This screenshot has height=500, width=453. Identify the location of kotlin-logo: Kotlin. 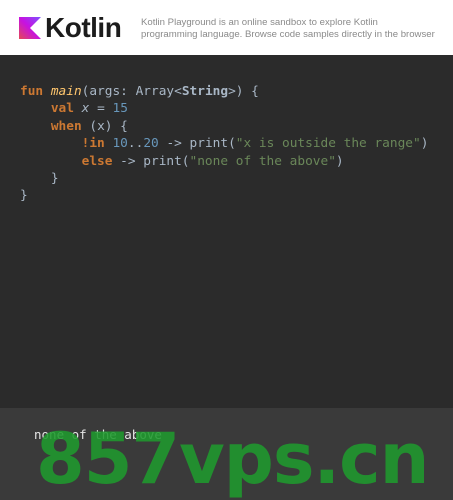
(70, 27).